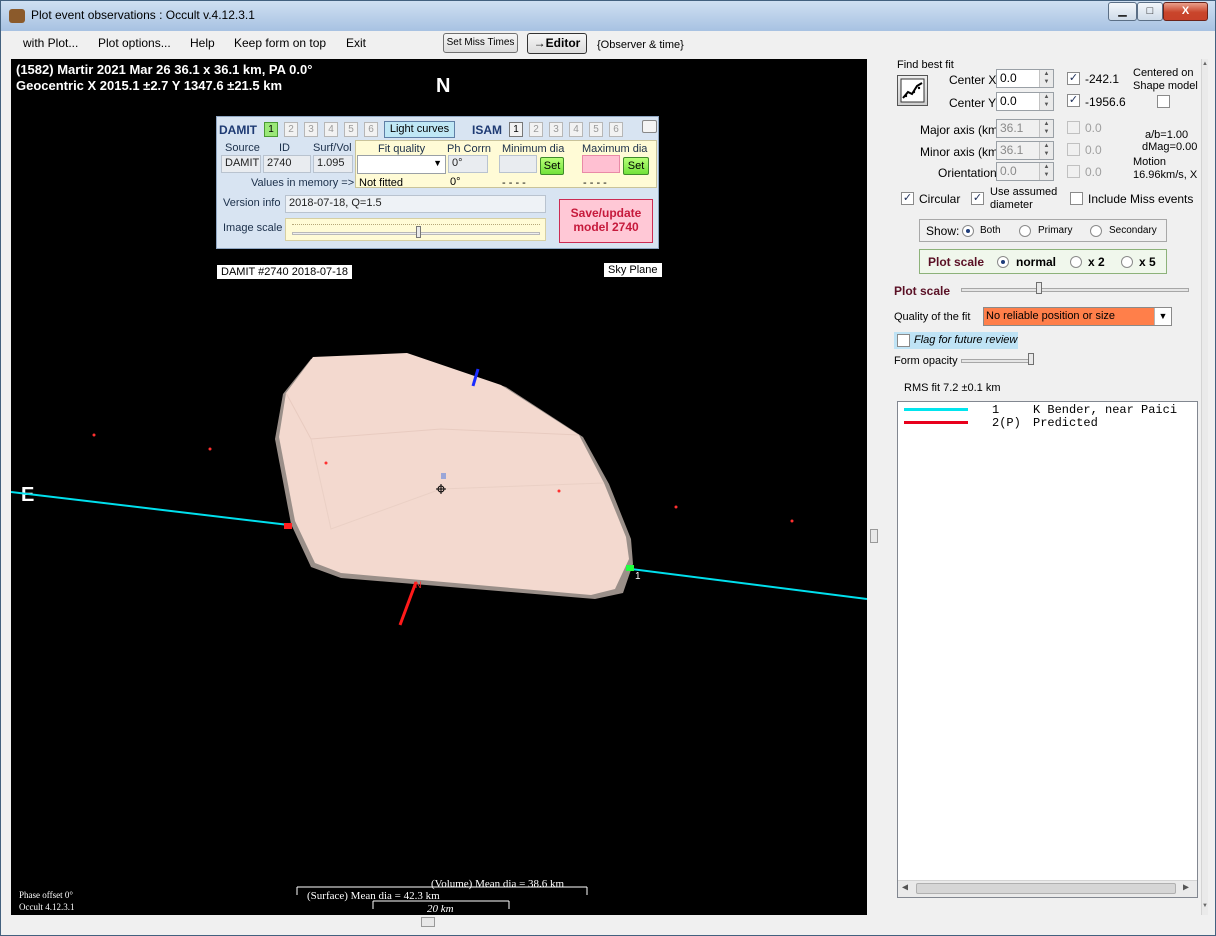  I want to click on damit-tab-4: 4, so click(331, 129).